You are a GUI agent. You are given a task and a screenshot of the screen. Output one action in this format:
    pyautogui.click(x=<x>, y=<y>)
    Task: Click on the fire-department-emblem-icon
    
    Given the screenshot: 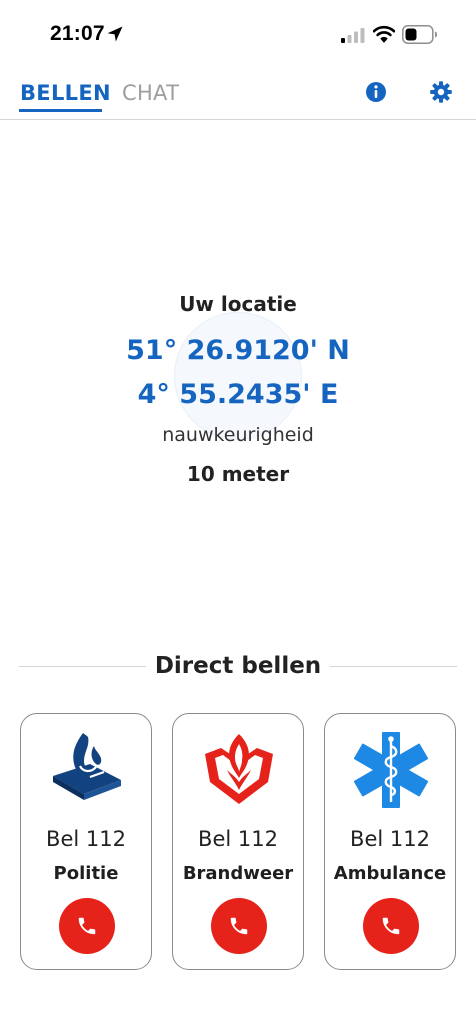 What is the action you would take?
    pyautogui.click(x=239, y=769)
    